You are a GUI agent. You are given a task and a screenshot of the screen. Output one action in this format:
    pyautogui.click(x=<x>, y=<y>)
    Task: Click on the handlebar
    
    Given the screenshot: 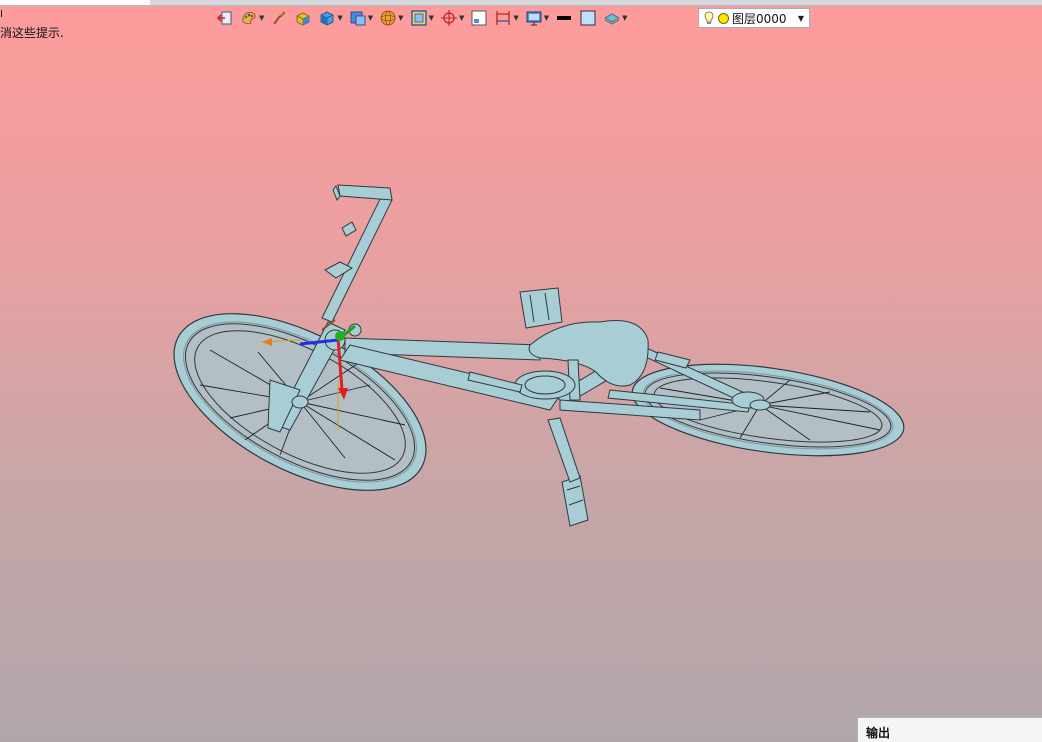 What is the action you would take?
    pyautogui.click(x=357, y=253)
    